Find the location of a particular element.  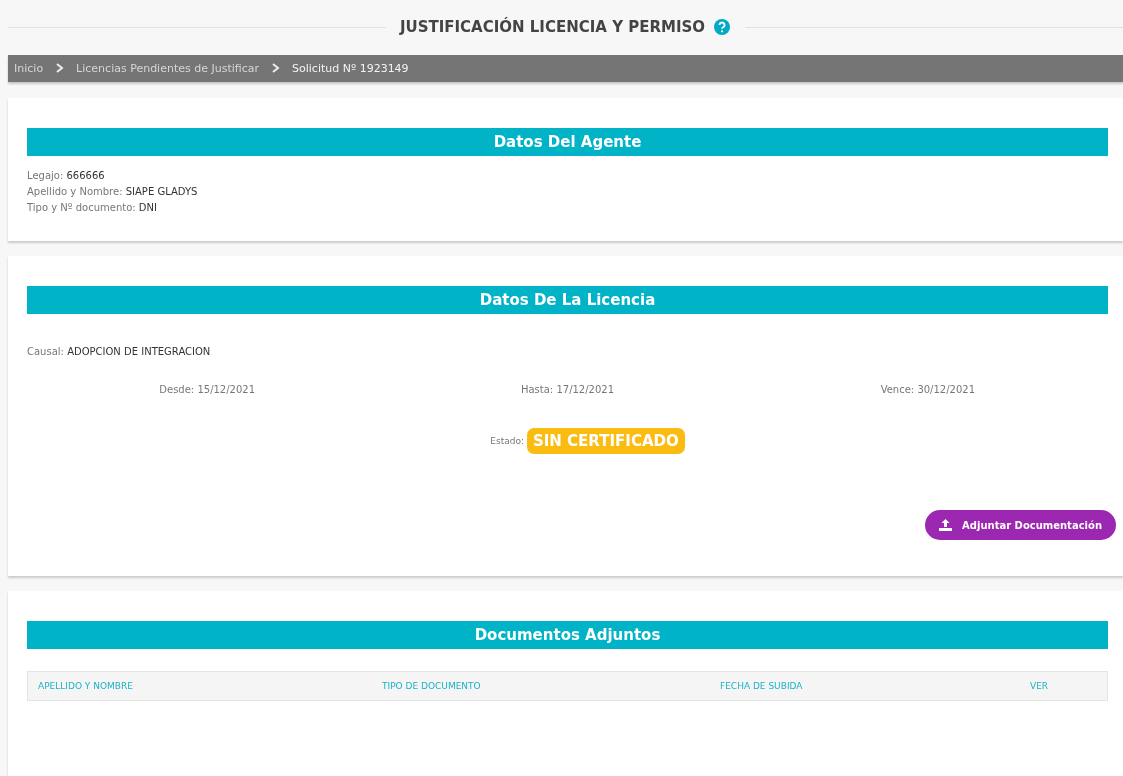

breadcrumb-link: Solicitud Nº 1923149 is located at coordinates (350, 68).